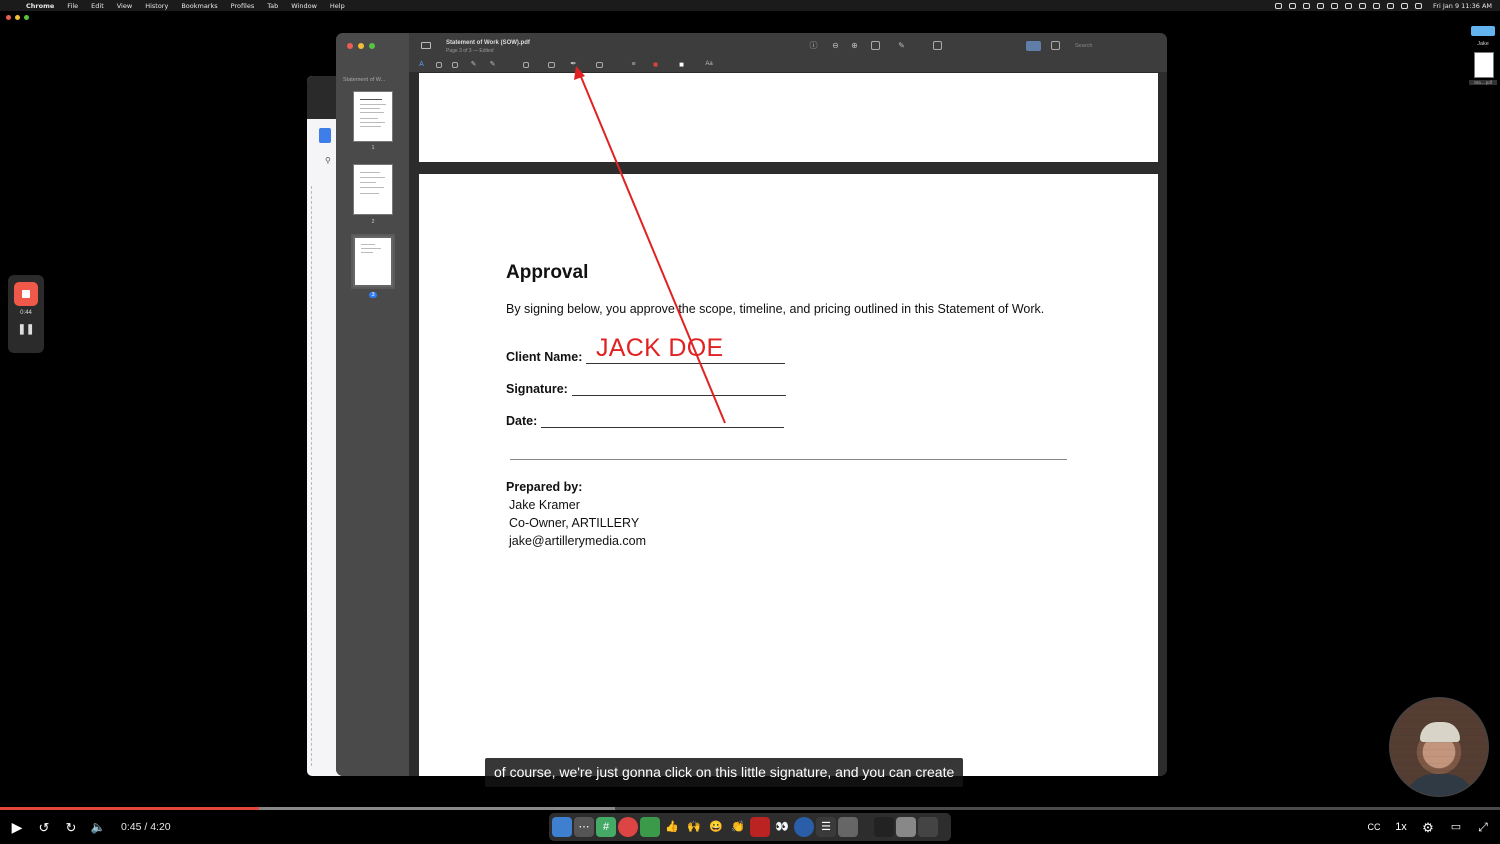  Describe the element at coordinates (599, 65) in the screenshot. I see `note-icon` at that location.